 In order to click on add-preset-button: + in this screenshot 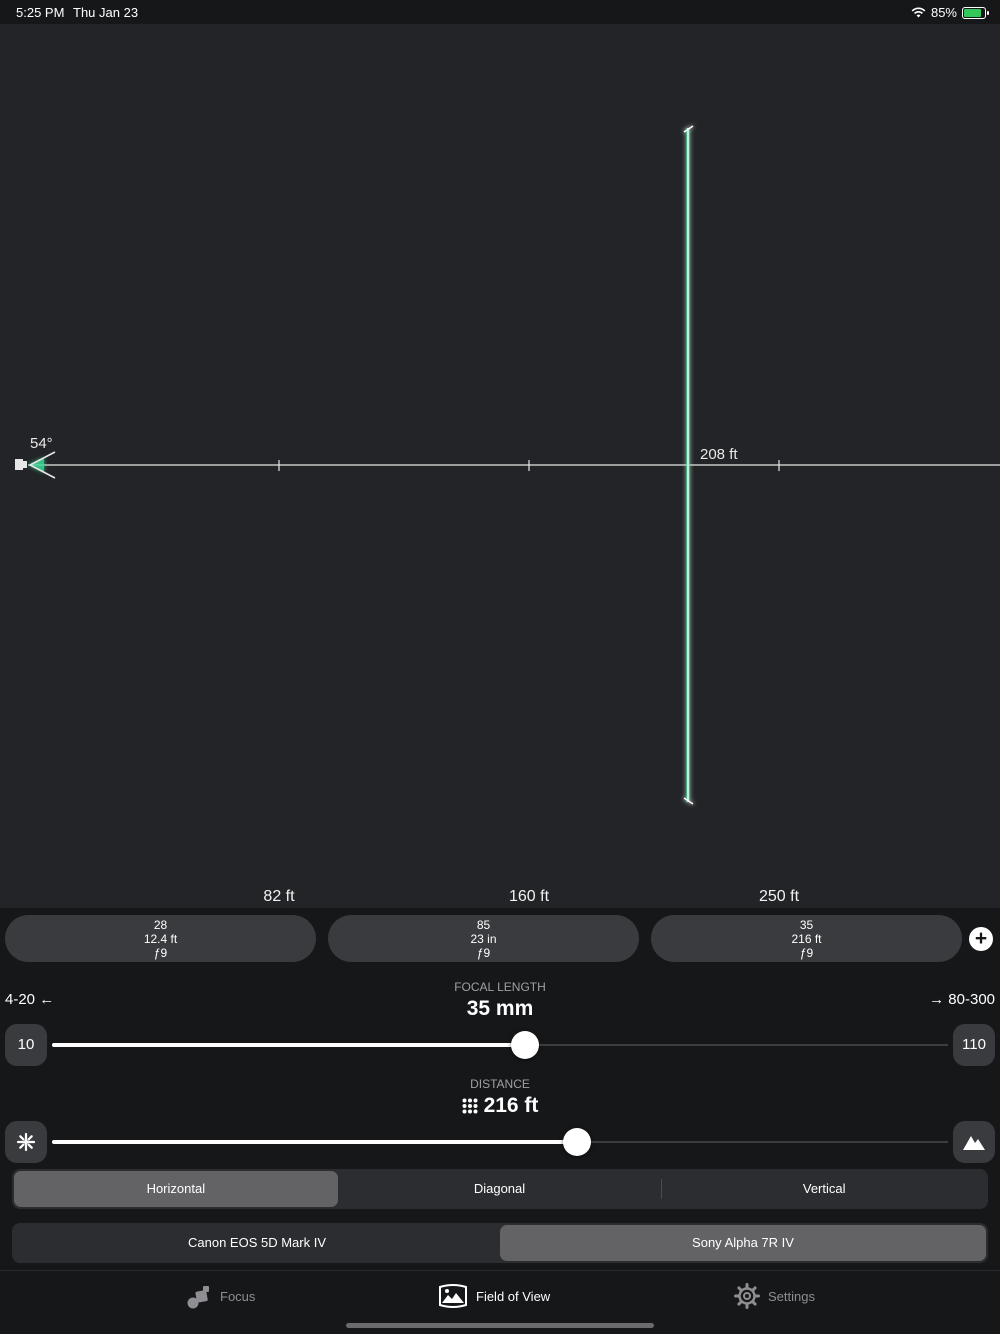, I will do `click(981, 939)`.